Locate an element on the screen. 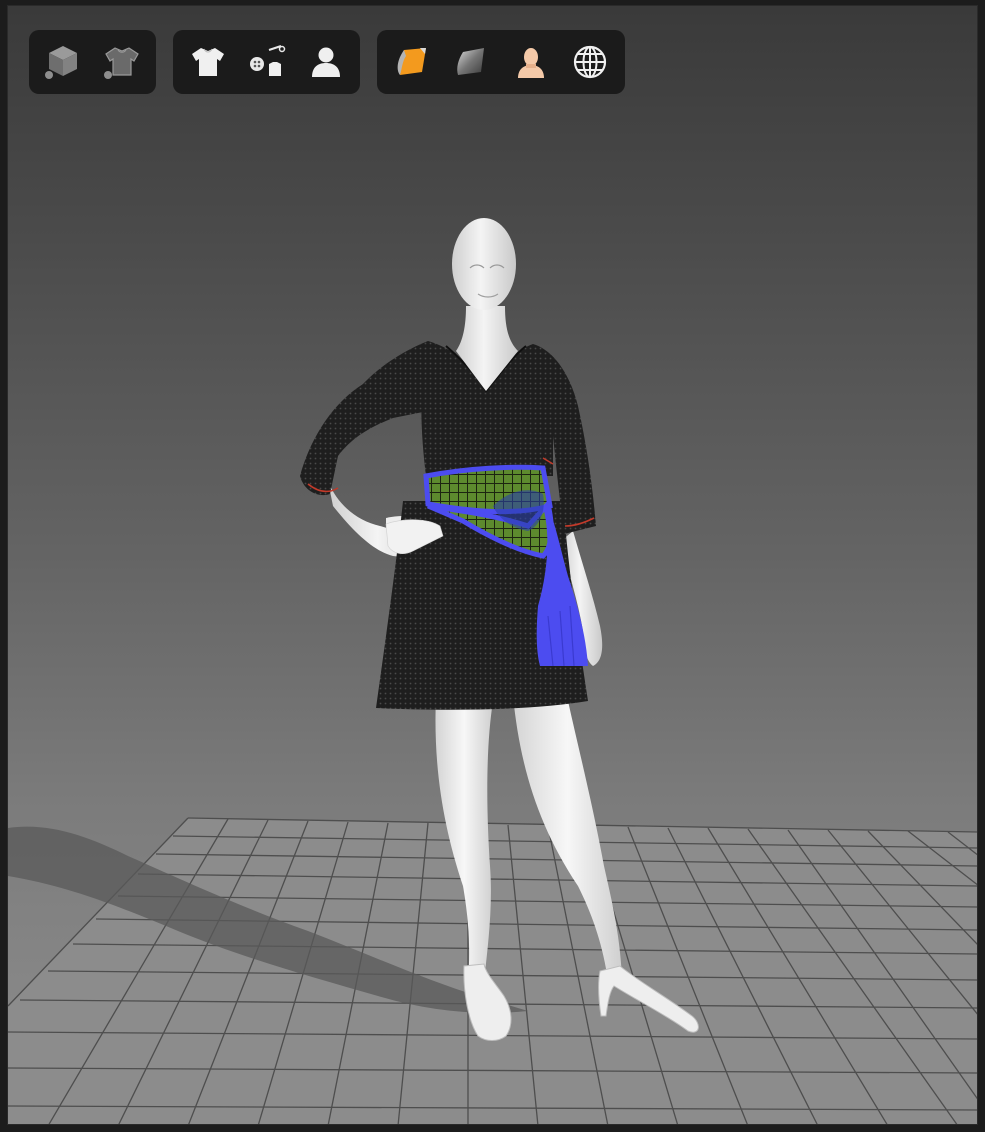  wireframe-mesh-button is located at coordinates (591, 62).